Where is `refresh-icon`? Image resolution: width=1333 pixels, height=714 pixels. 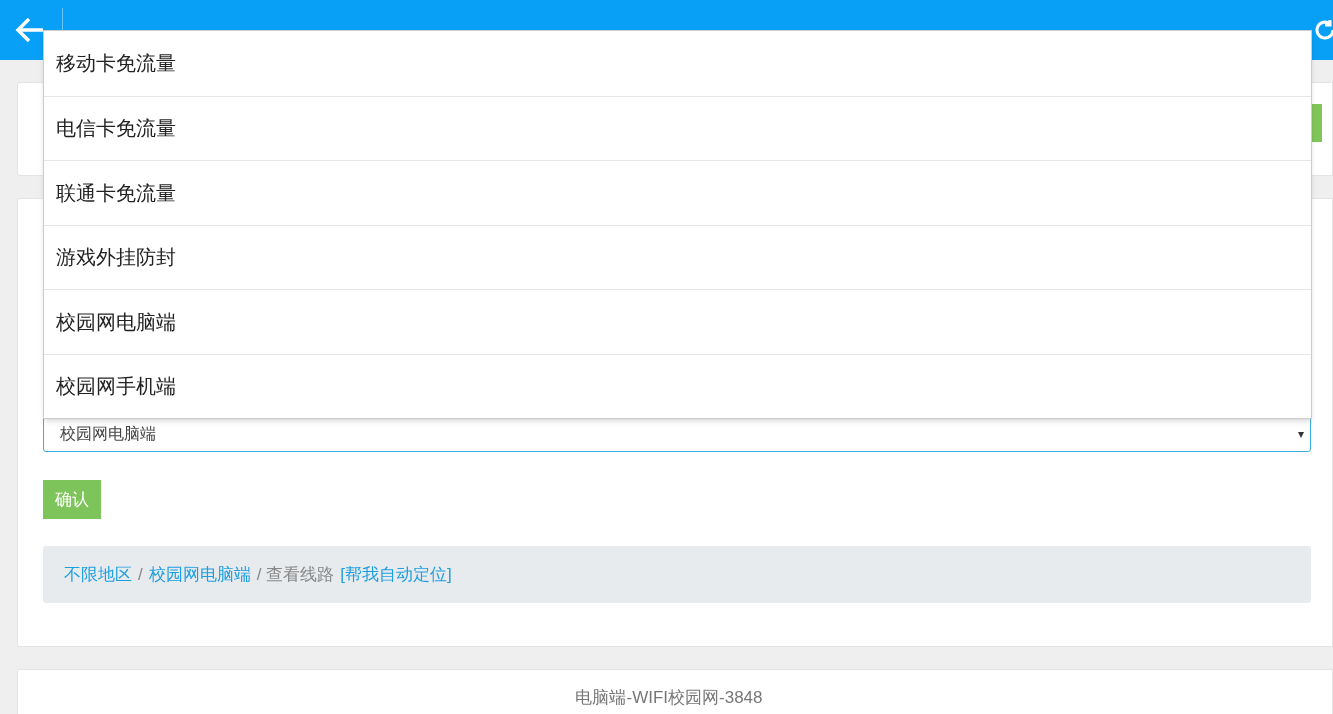
refresh-icon is located at coordinates (1323, 30).